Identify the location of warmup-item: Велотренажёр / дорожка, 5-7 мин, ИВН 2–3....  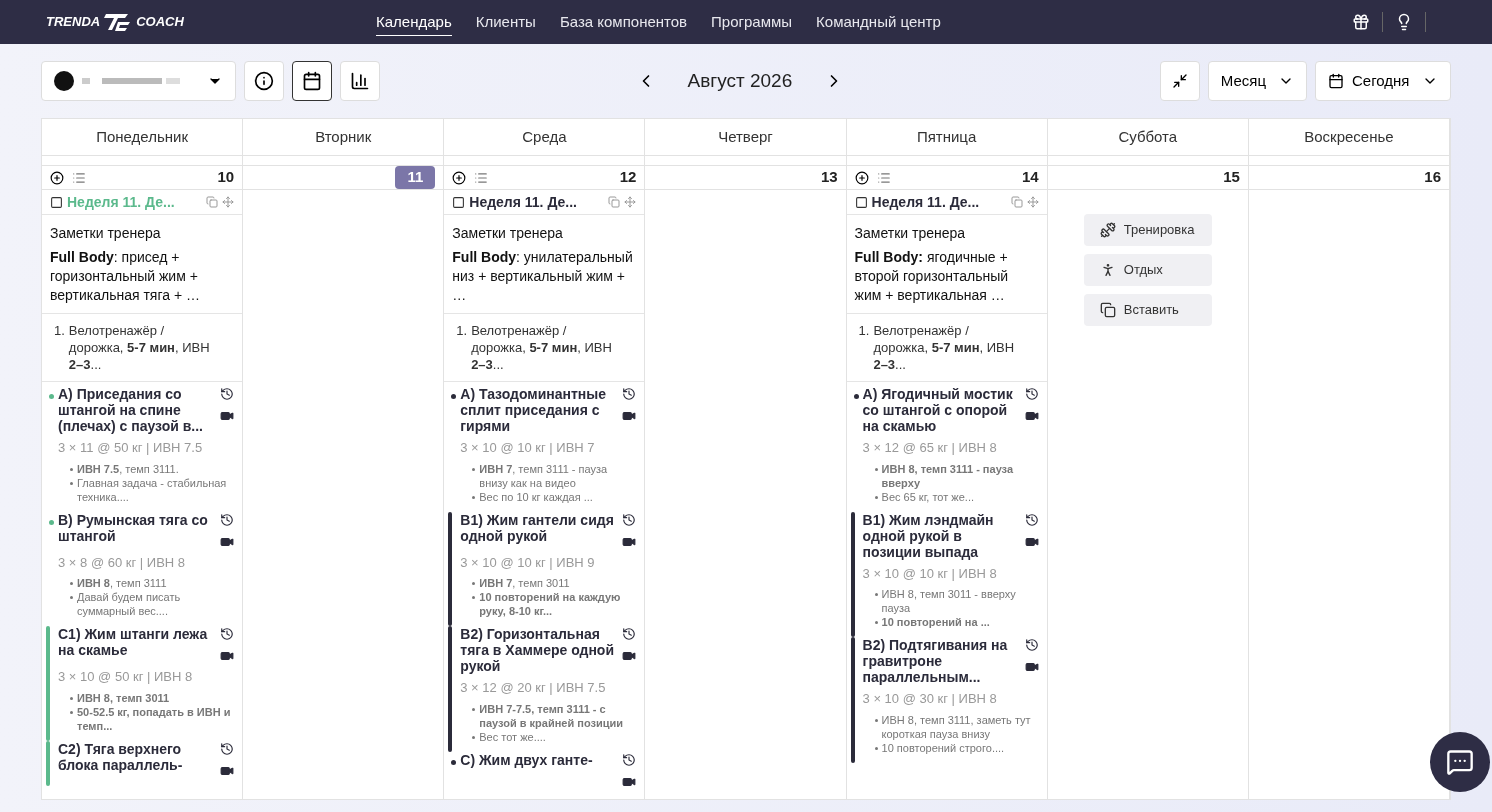
(542, 347).